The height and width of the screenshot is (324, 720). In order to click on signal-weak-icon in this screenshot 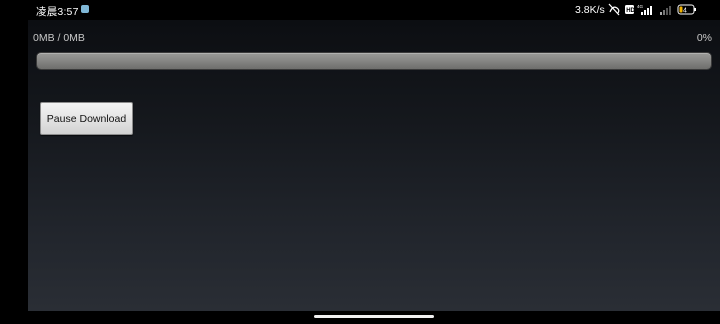, I will do `click(665, 10)`.